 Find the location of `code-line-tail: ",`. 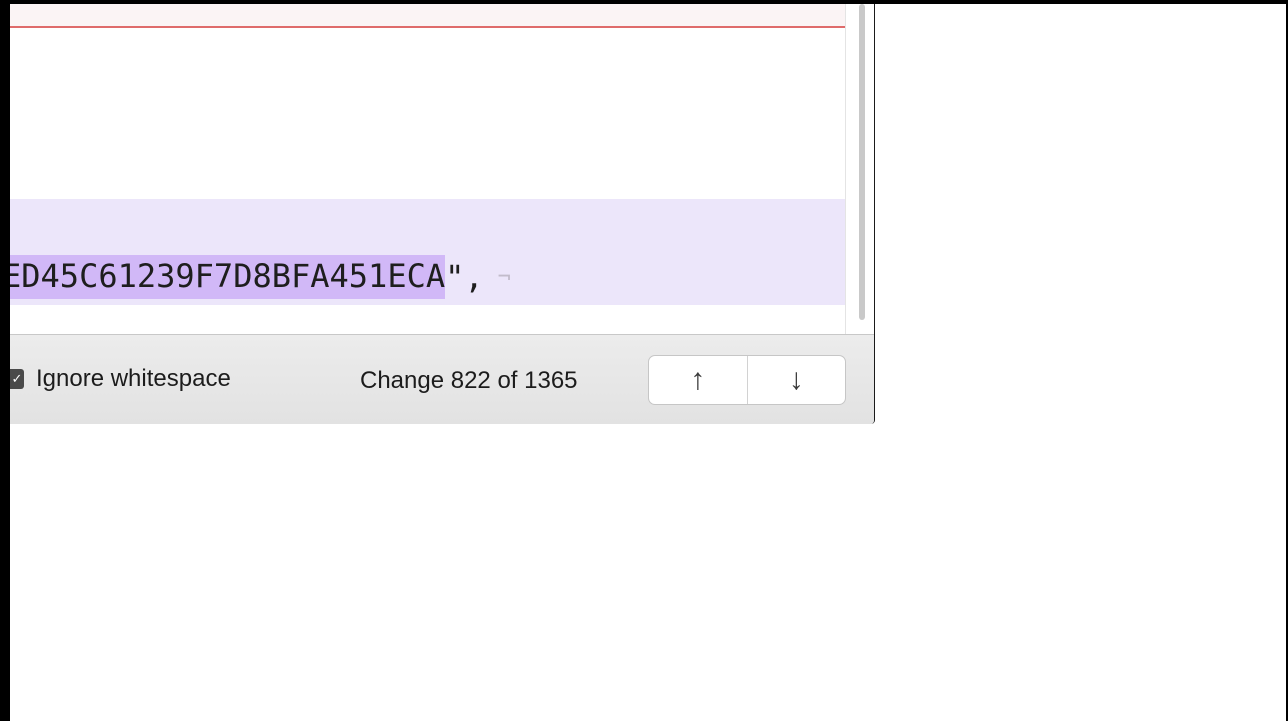

code-line-tail: ", is located at coordinates (464, 277).